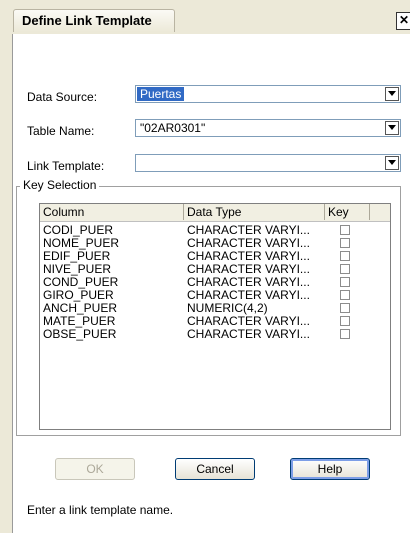 This screenshot has height=533, width=410. I want to click on status-text: Enter a link template name., so click(100, 510).